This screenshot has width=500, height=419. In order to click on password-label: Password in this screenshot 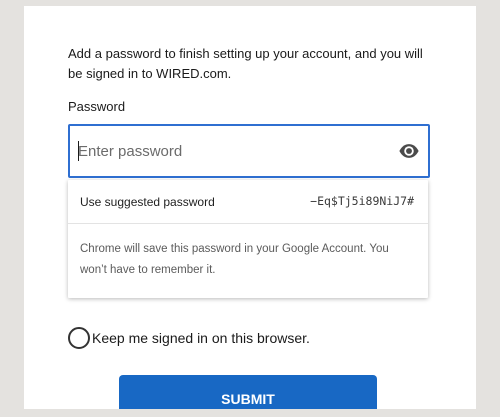, I will do `click(97, 106)`.